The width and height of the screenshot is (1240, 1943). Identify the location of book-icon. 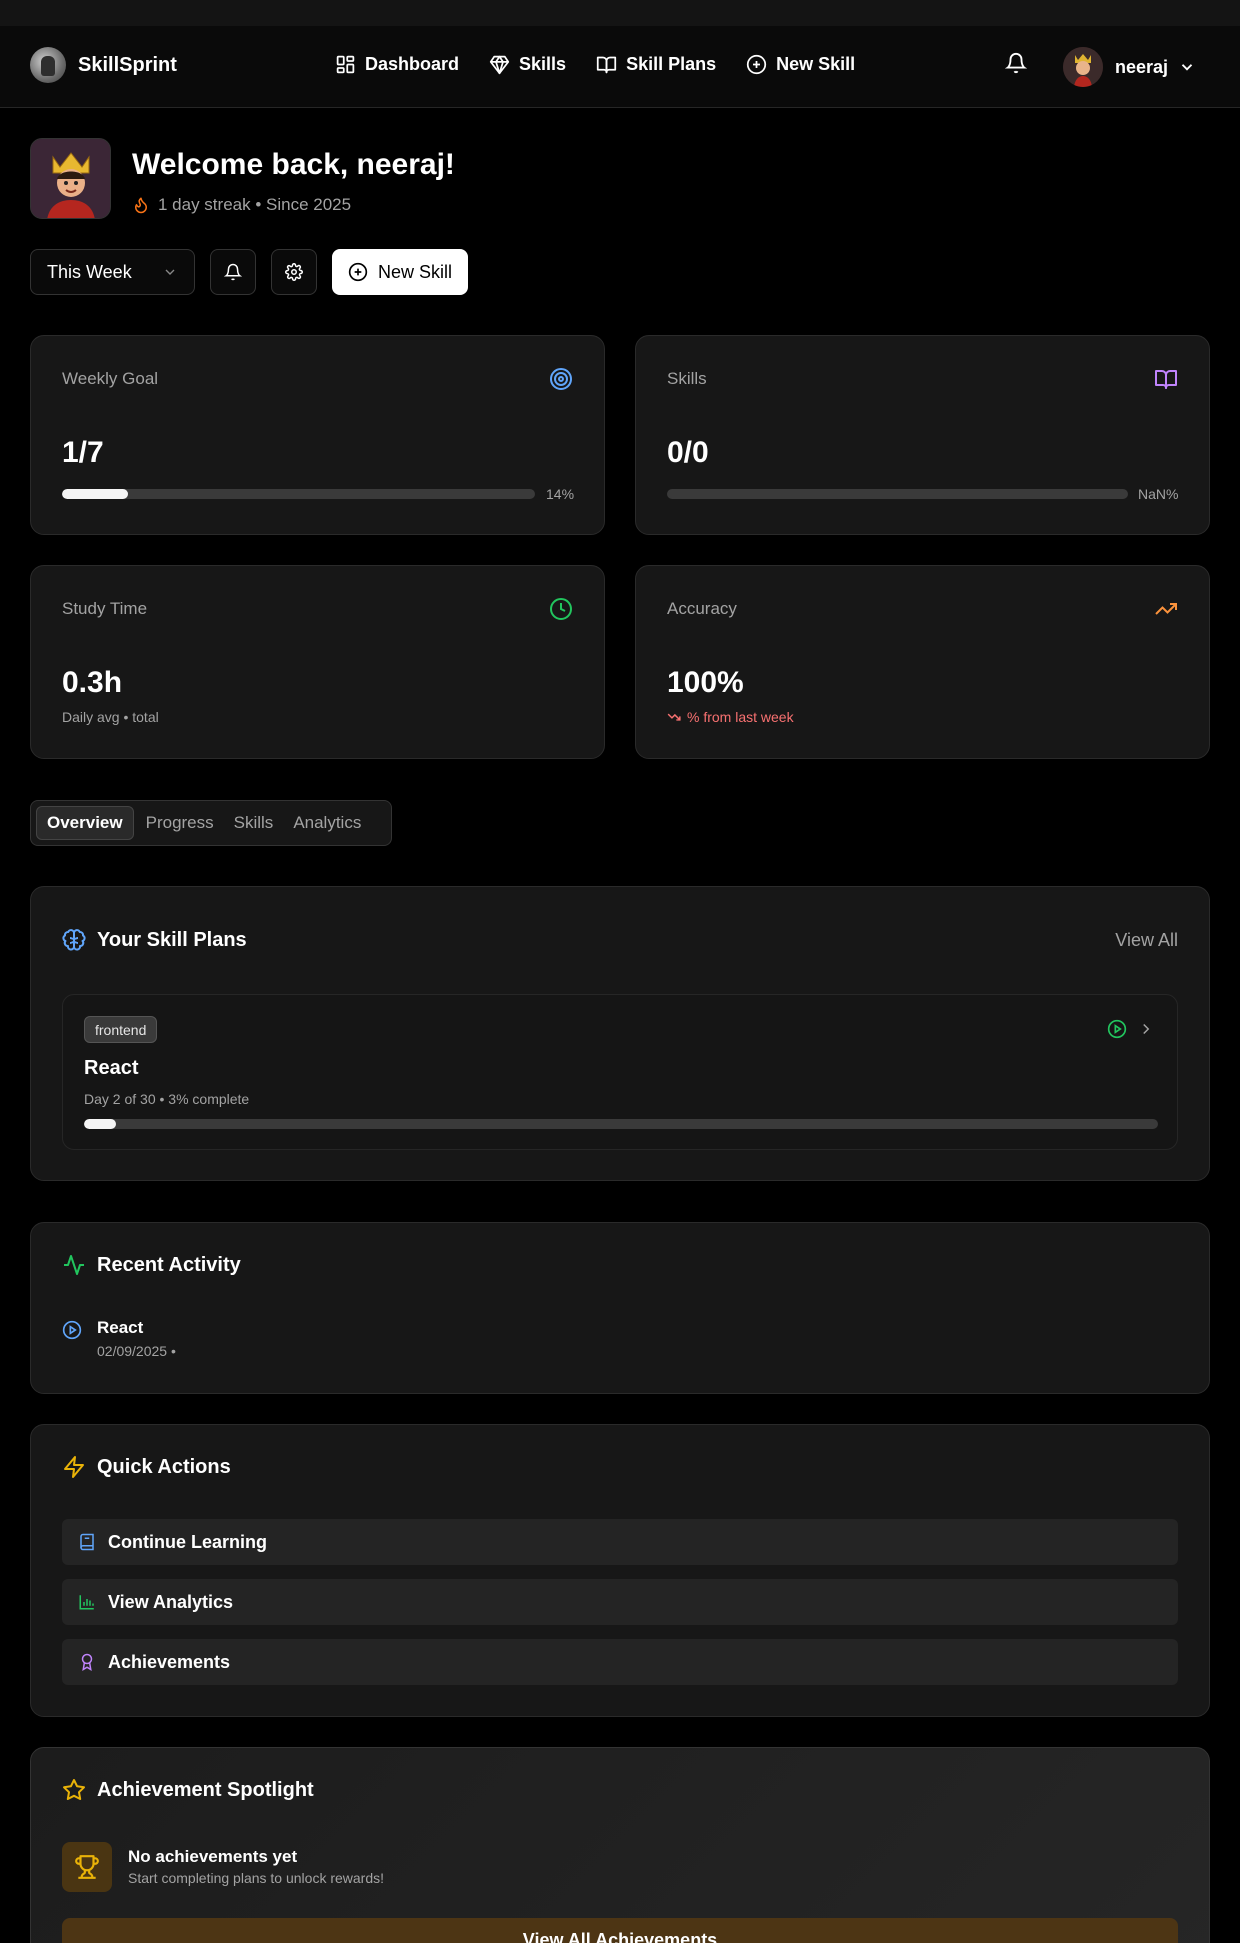
(87, 1542).